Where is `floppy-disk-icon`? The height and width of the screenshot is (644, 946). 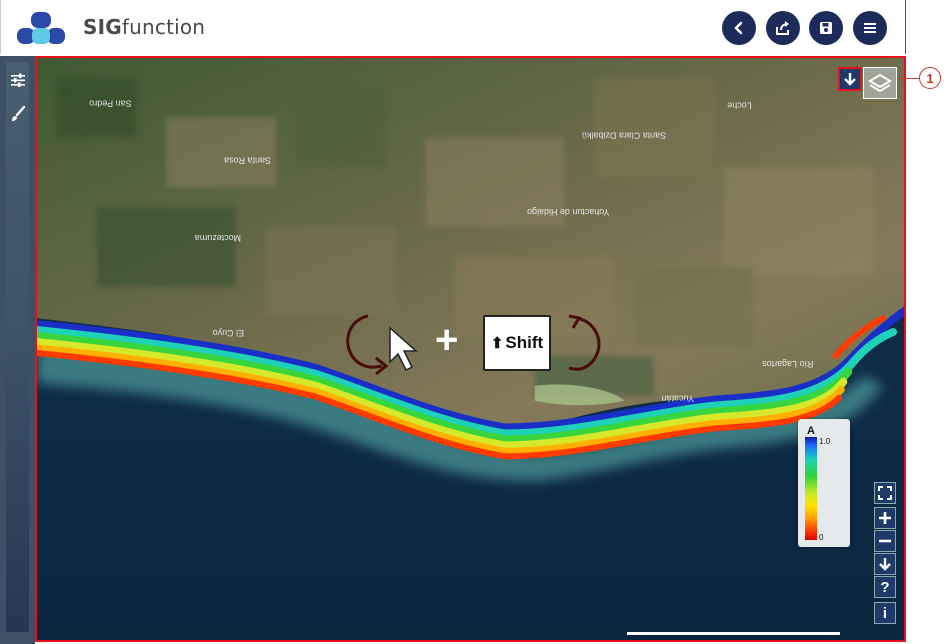 floppy-disk-icon is located at coordinates (826, 28).